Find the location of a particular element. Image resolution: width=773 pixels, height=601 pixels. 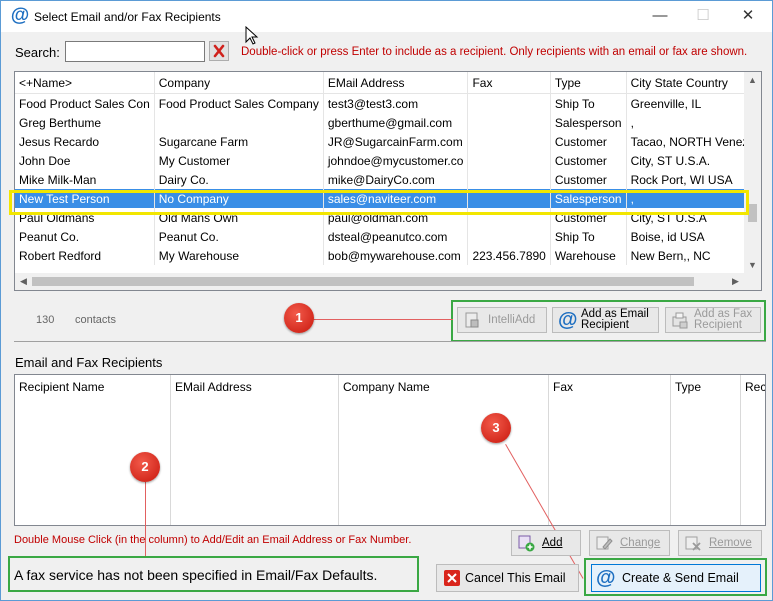

at-sign-icon: @ is located at coordinates (20, 15).